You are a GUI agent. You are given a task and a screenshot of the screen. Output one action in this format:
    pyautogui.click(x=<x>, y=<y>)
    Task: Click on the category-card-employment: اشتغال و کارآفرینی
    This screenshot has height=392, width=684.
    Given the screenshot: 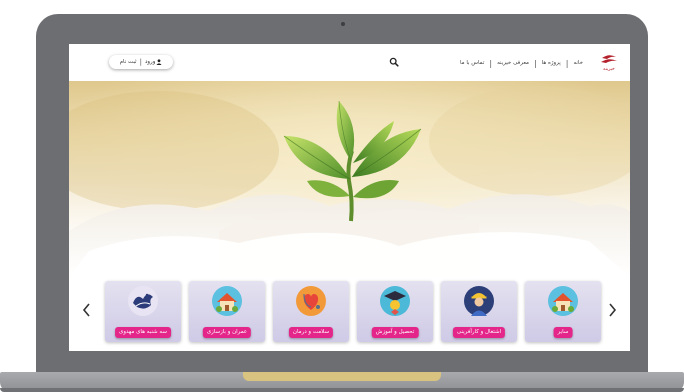 What is the action you would take?
    pyautogui.click(x=479, y=311)
    